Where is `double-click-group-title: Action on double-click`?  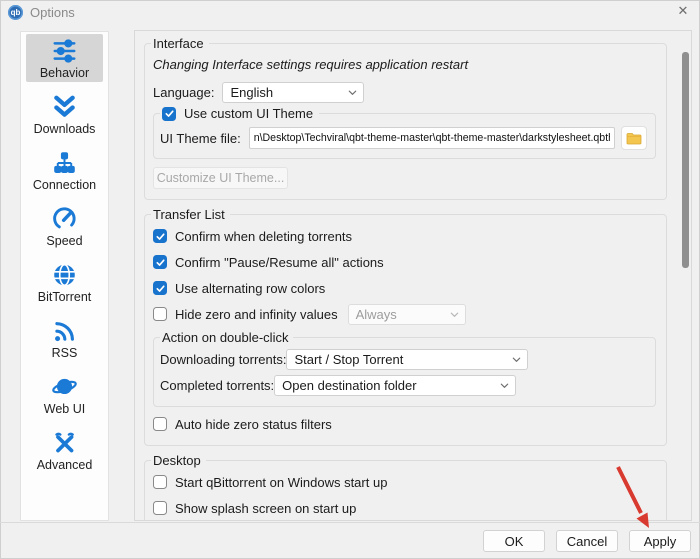
double-click-group-title: Action on double-click is located at coordinates (225, 337).